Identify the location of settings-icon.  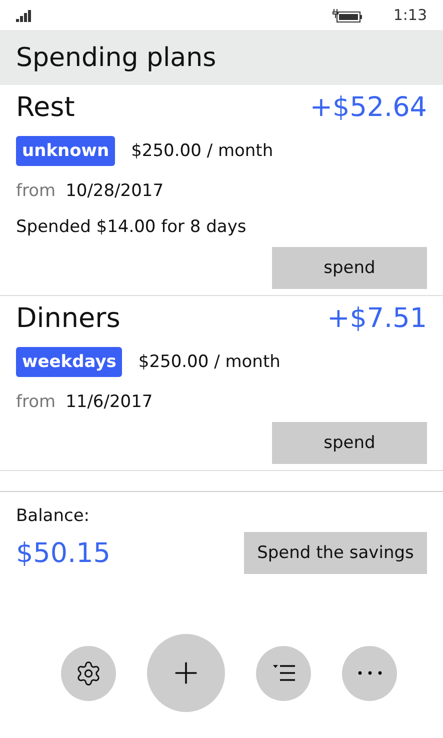
(88, 673).